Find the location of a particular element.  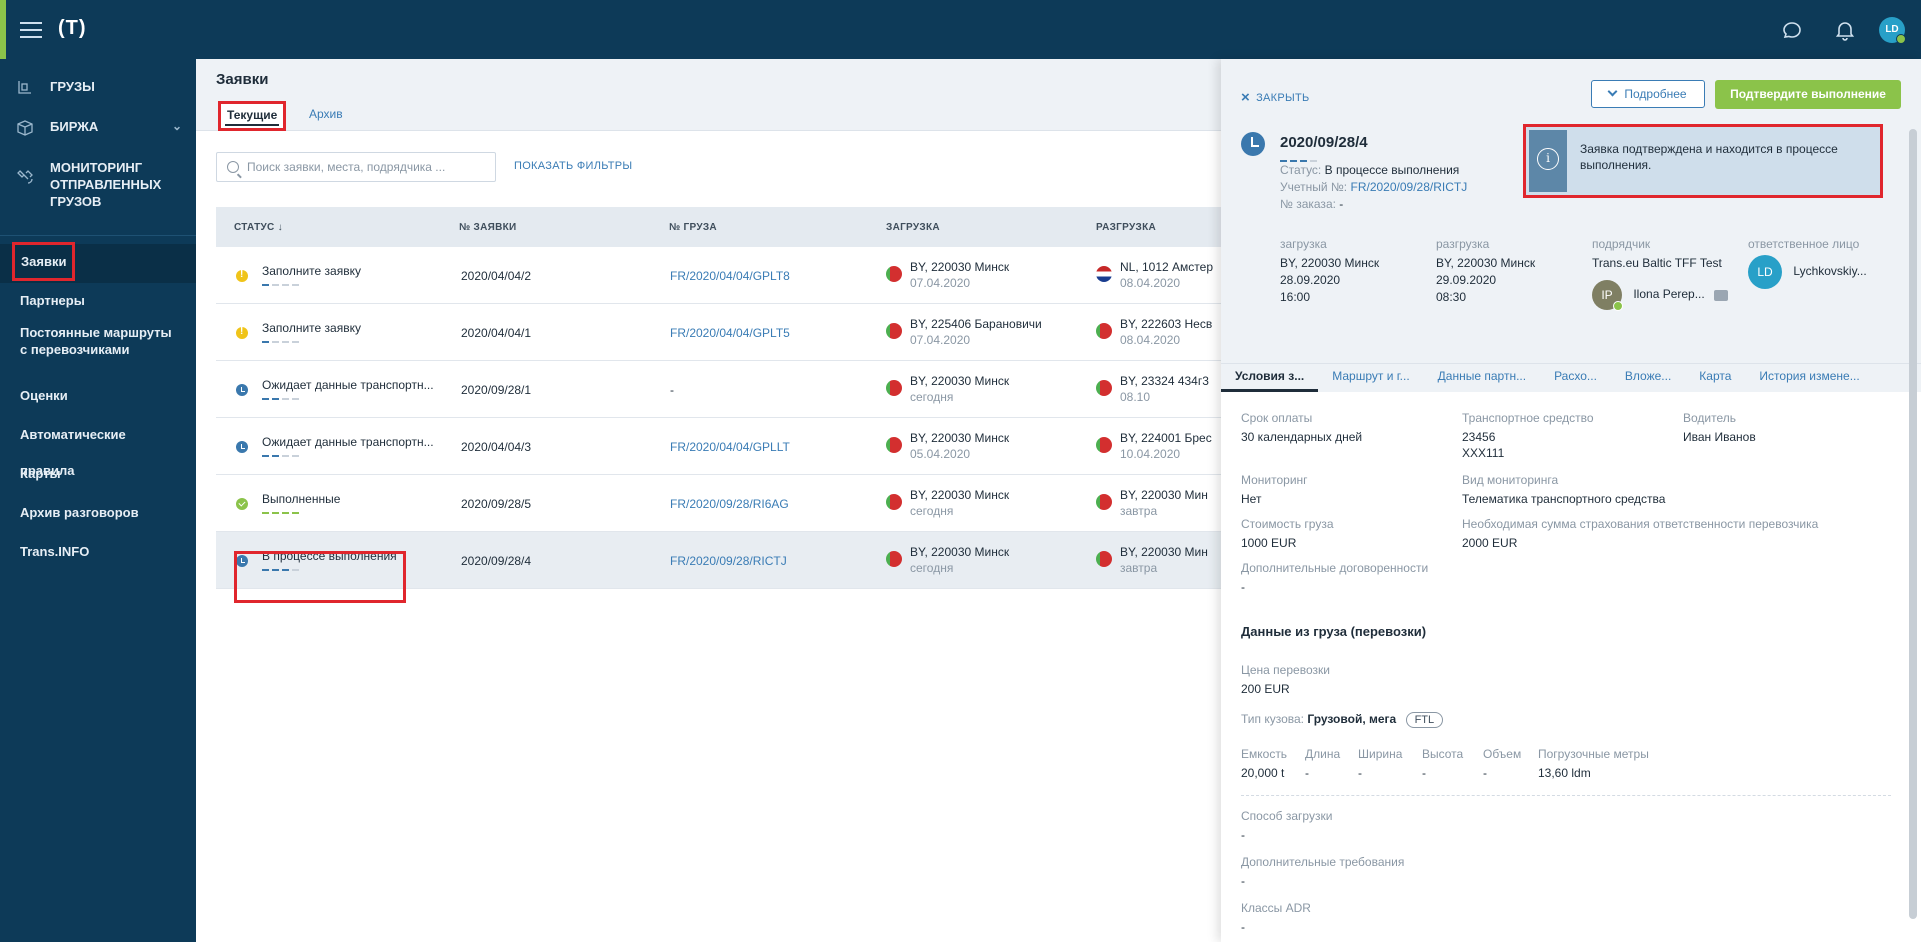

sidebar-item-exchange: БИРЖА ⌄ is located at coordinates (98, 139).